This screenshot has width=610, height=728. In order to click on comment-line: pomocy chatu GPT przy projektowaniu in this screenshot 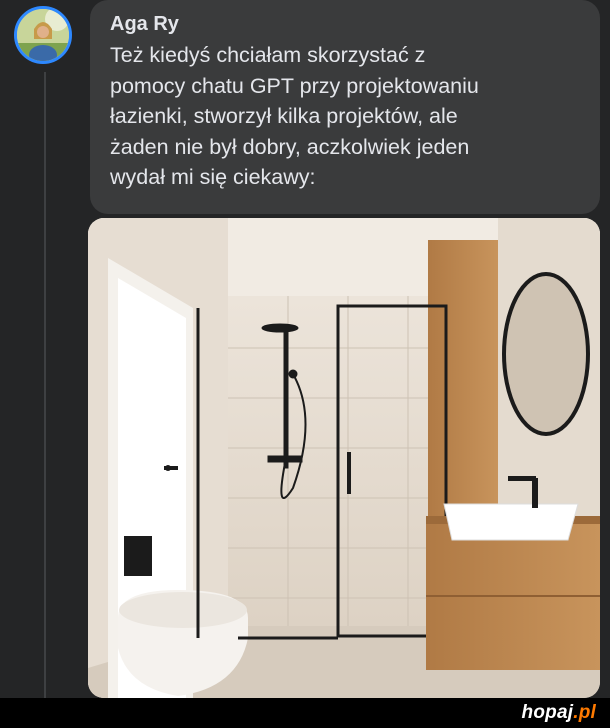, I will do `click(294, 85)`.